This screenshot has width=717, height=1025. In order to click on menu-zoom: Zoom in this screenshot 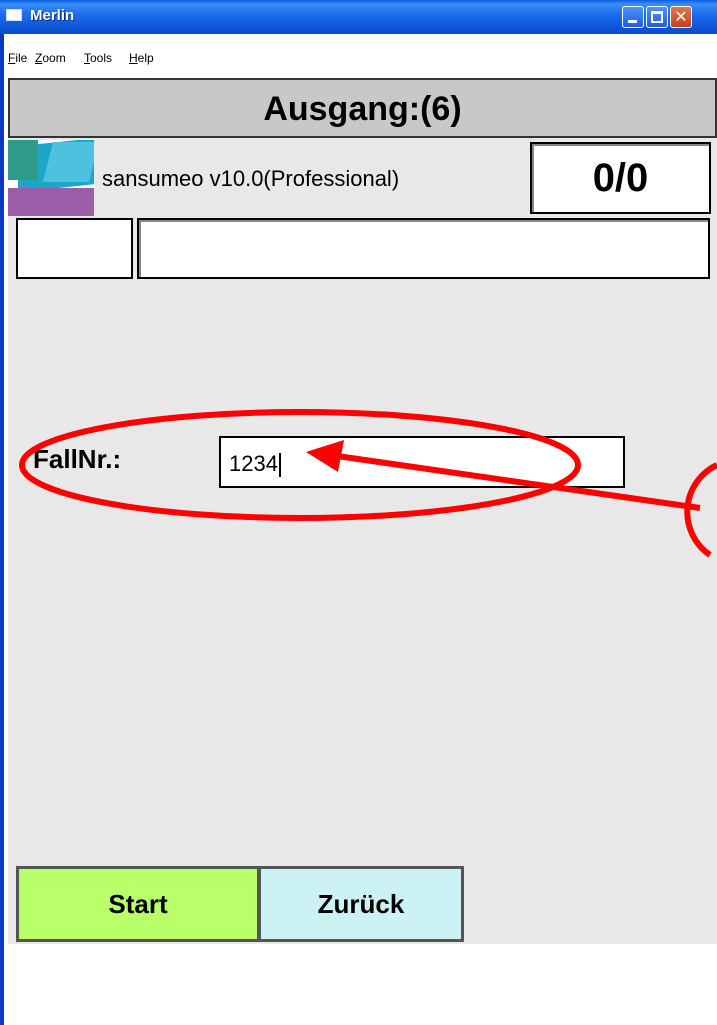, I will do `click(50, 58)`.